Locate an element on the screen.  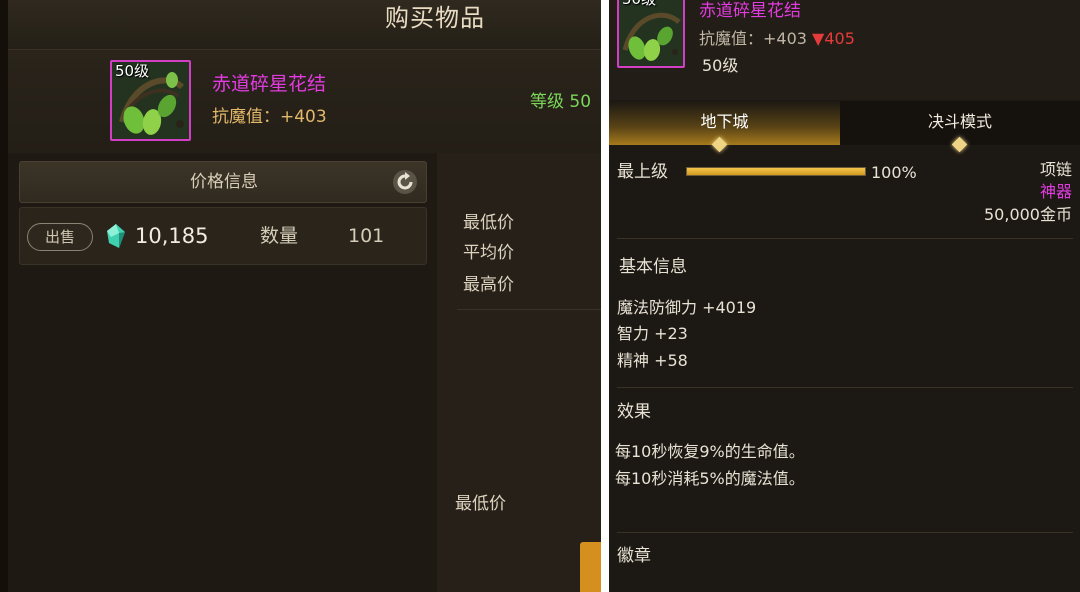
grade-label: 最上级 is located at coordinates (642, 172).